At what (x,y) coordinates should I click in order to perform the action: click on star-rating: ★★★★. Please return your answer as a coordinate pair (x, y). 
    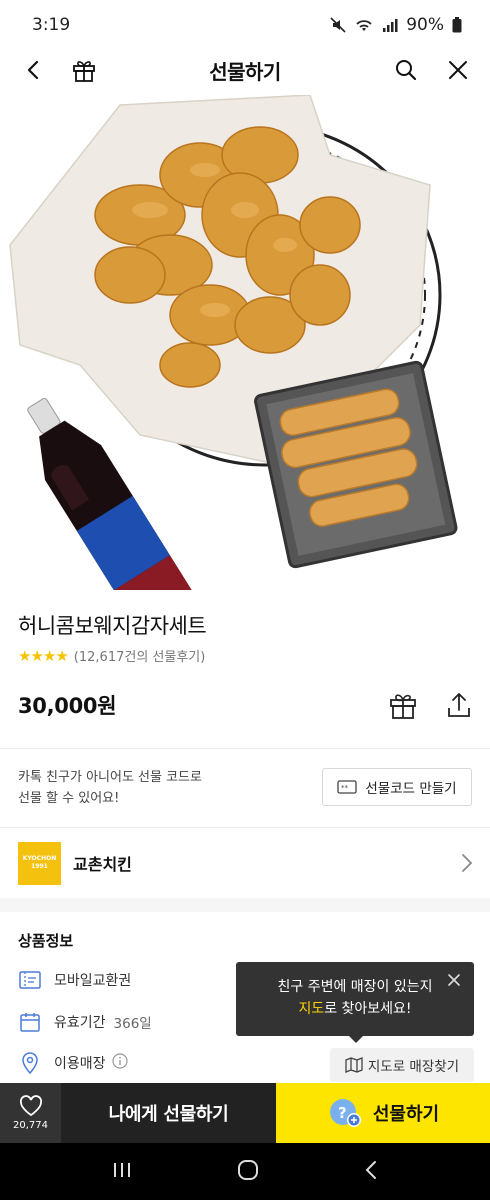
    Looking at the image, I should click on (43, 655).